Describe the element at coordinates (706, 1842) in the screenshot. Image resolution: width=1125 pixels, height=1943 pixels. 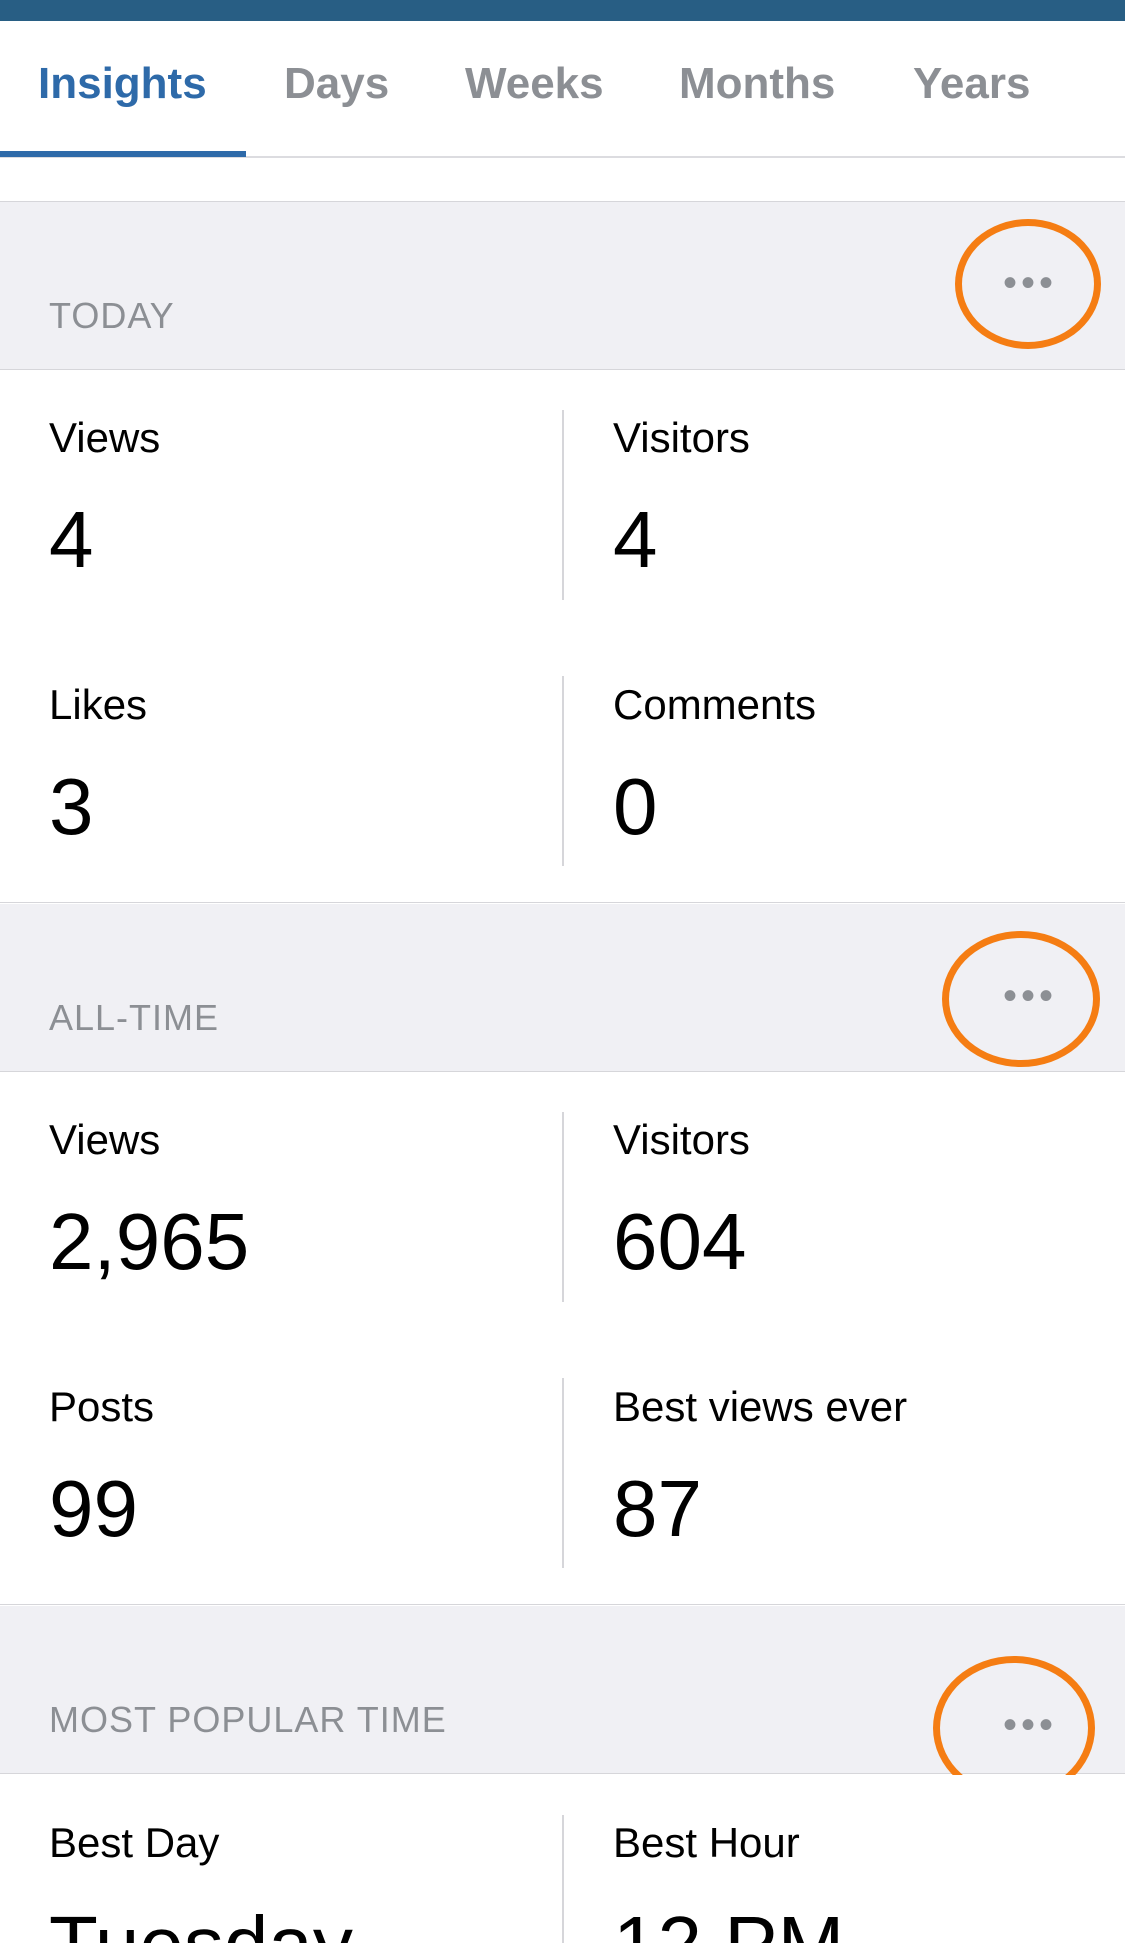
I see `stat-label: Best Hour` at that location.